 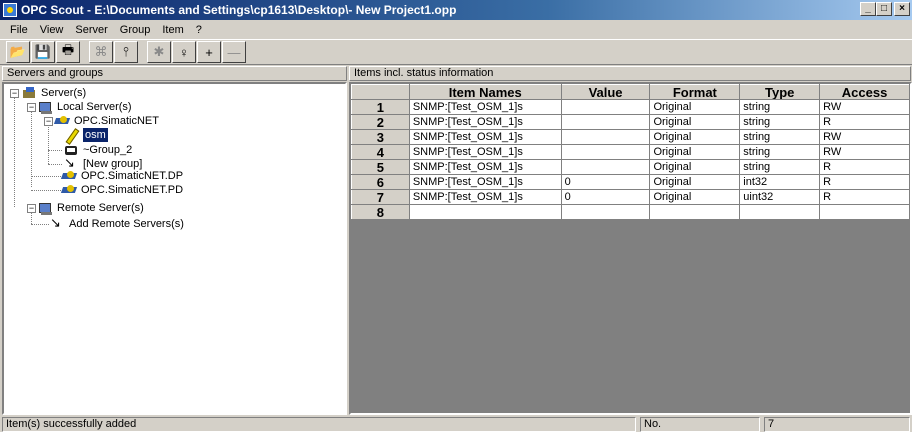 What do you see at coordinates (174, 73) in the screenshot?
I see `servers-groups-header: Servers and groups` at bounding box center [174, 73].